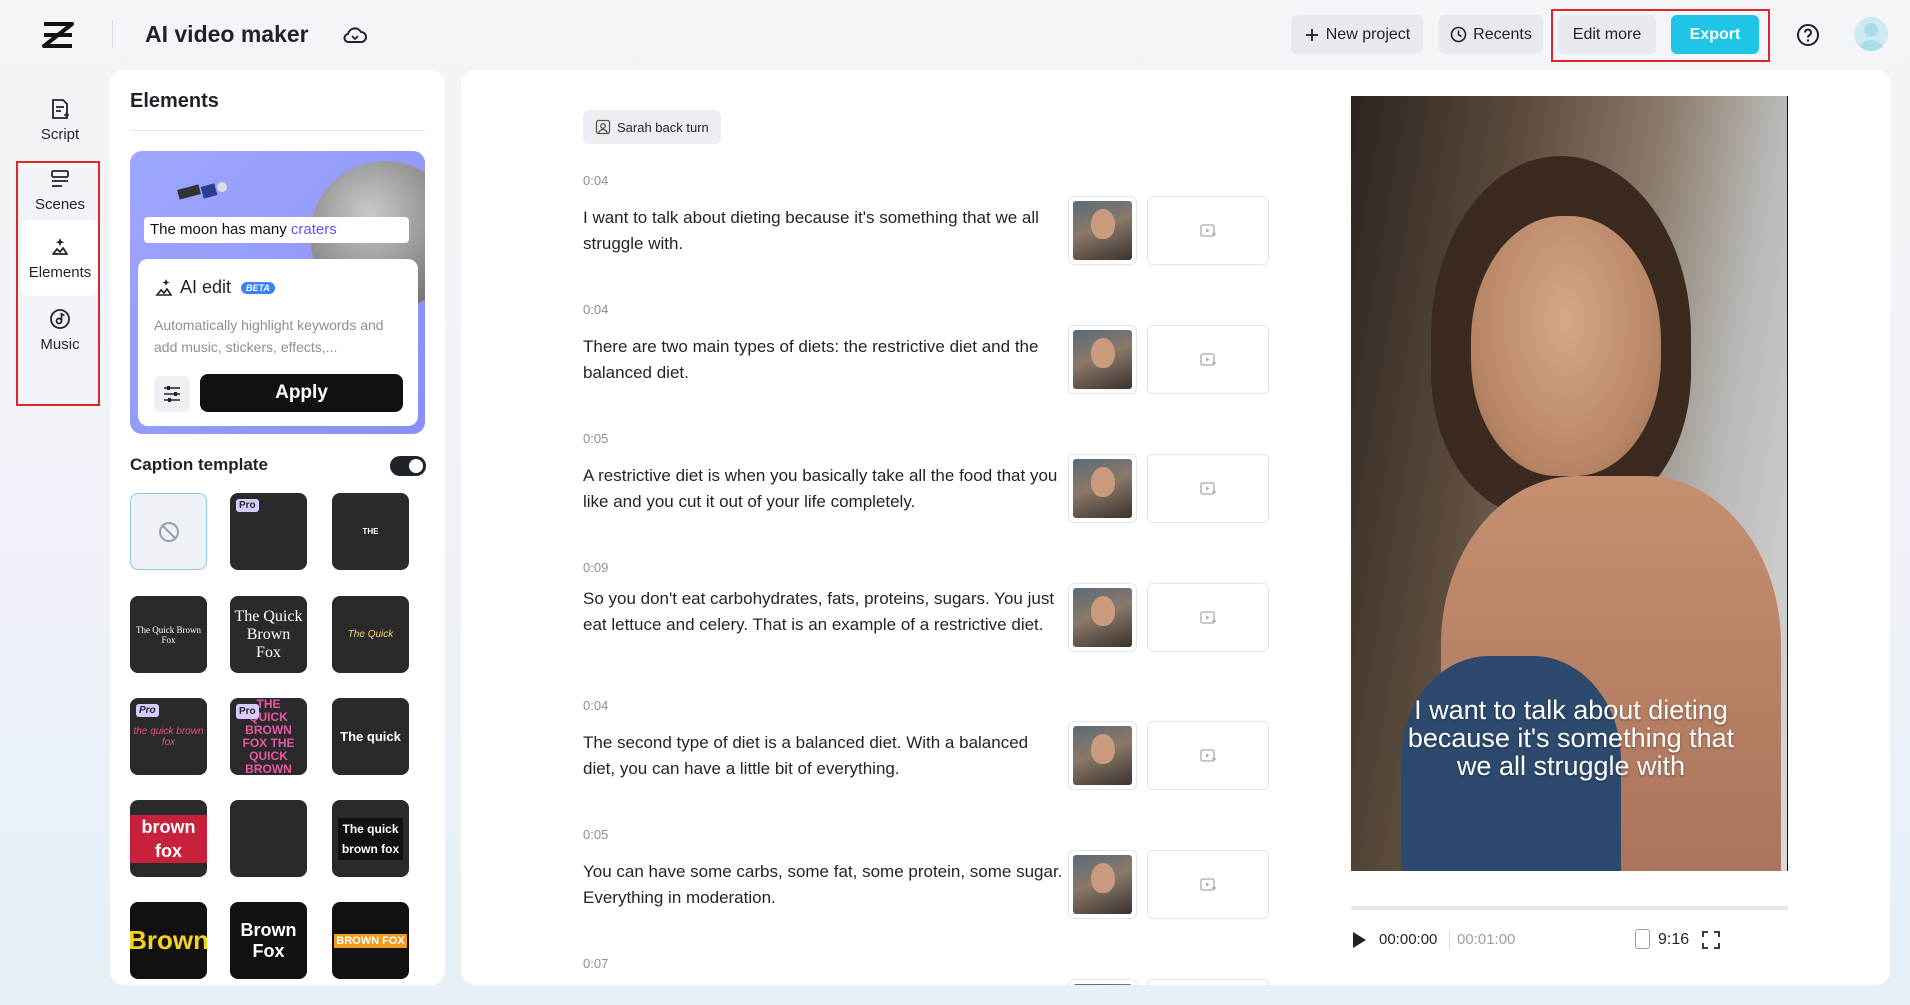 The image size is (1910, 1005). I want to click on user-avatar, so click(1871, 34).